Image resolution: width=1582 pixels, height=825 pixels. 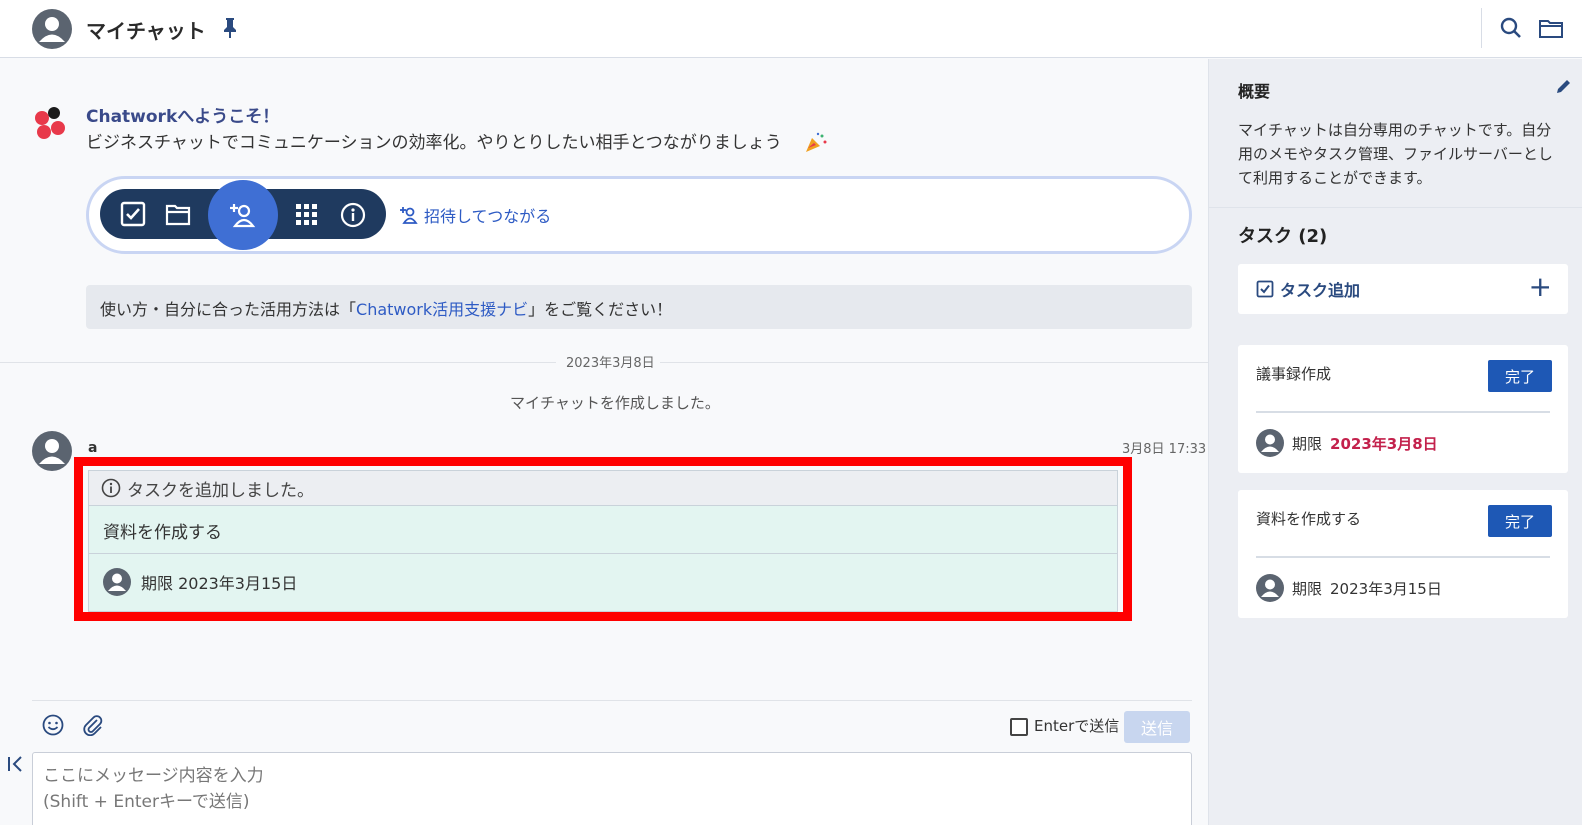 I want to click on message-timestamp: 3月8日 17:33, so click(x=1164, y=449).